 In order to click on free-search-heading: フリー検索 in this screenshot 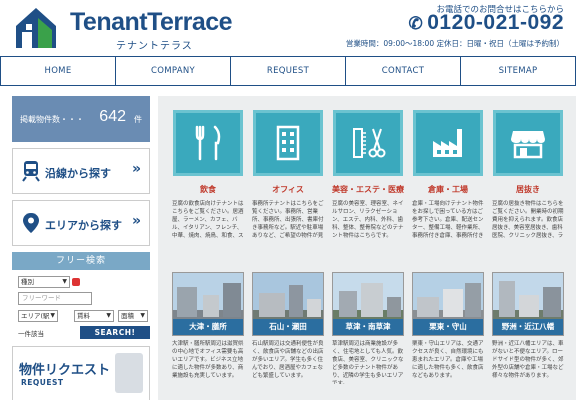, I will do `click(81, 261)`.